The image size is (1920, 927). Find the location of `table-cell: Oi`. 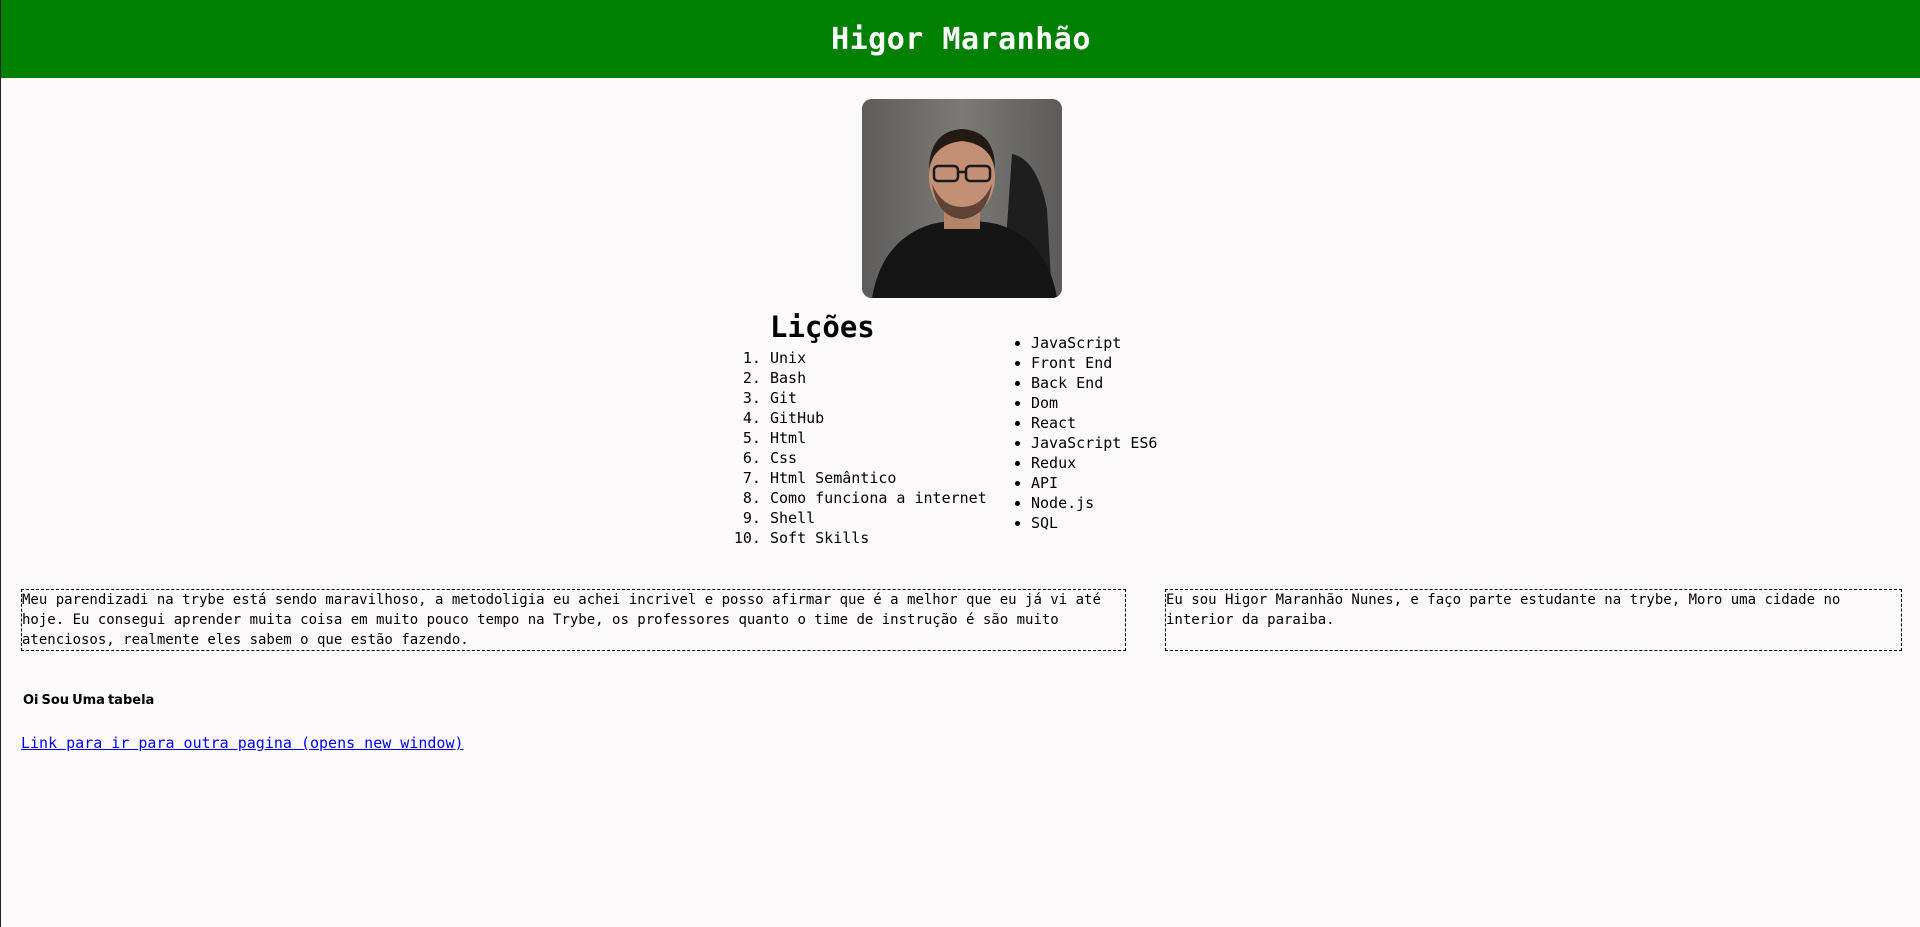

table-cell: Oi is located at coordinates (31, 700).